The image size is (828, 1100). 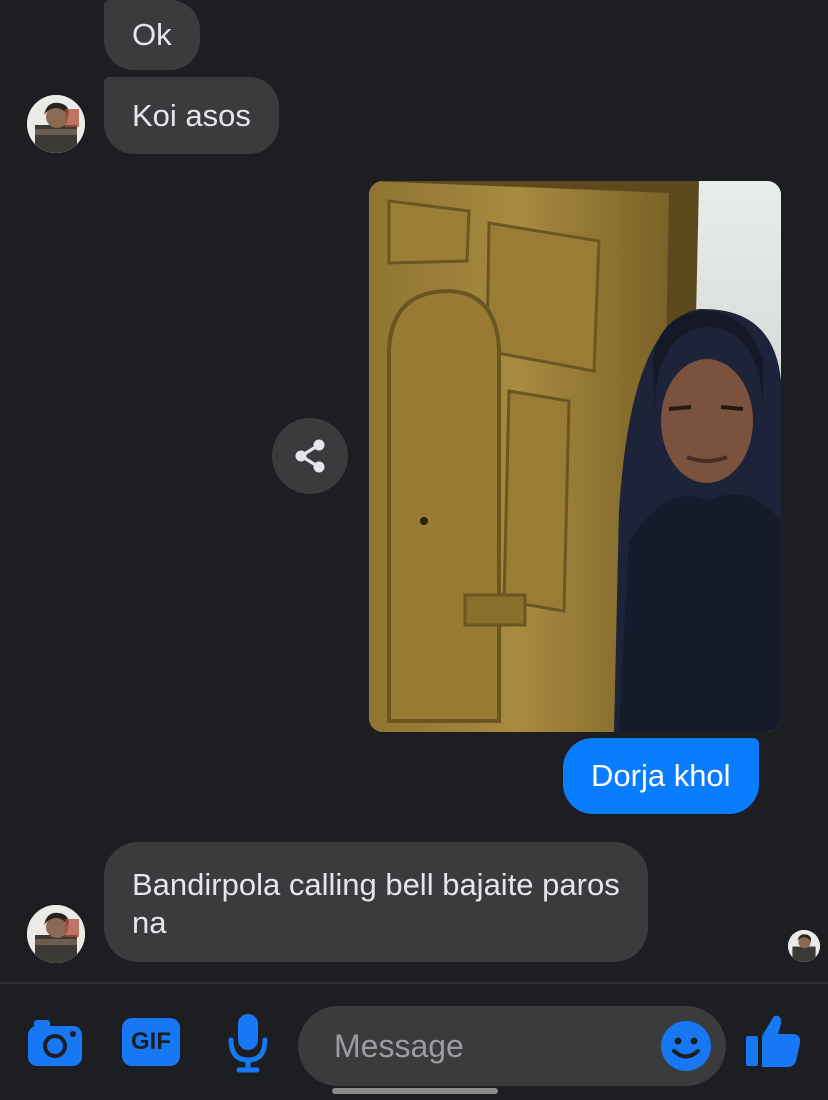 I want to click on message-bubble-incoming: Koi asos, so click(x=191, y=115).